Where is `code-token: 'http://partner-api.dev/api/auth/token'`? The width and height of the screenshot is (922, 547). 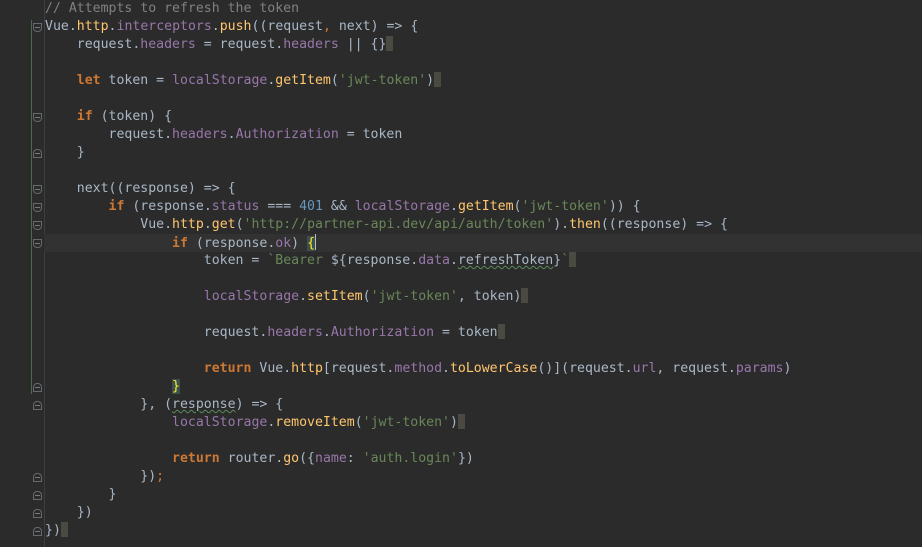 code-token: 'http://partner-api.dev/api/auth/token' is located at coordinates (398, 224).